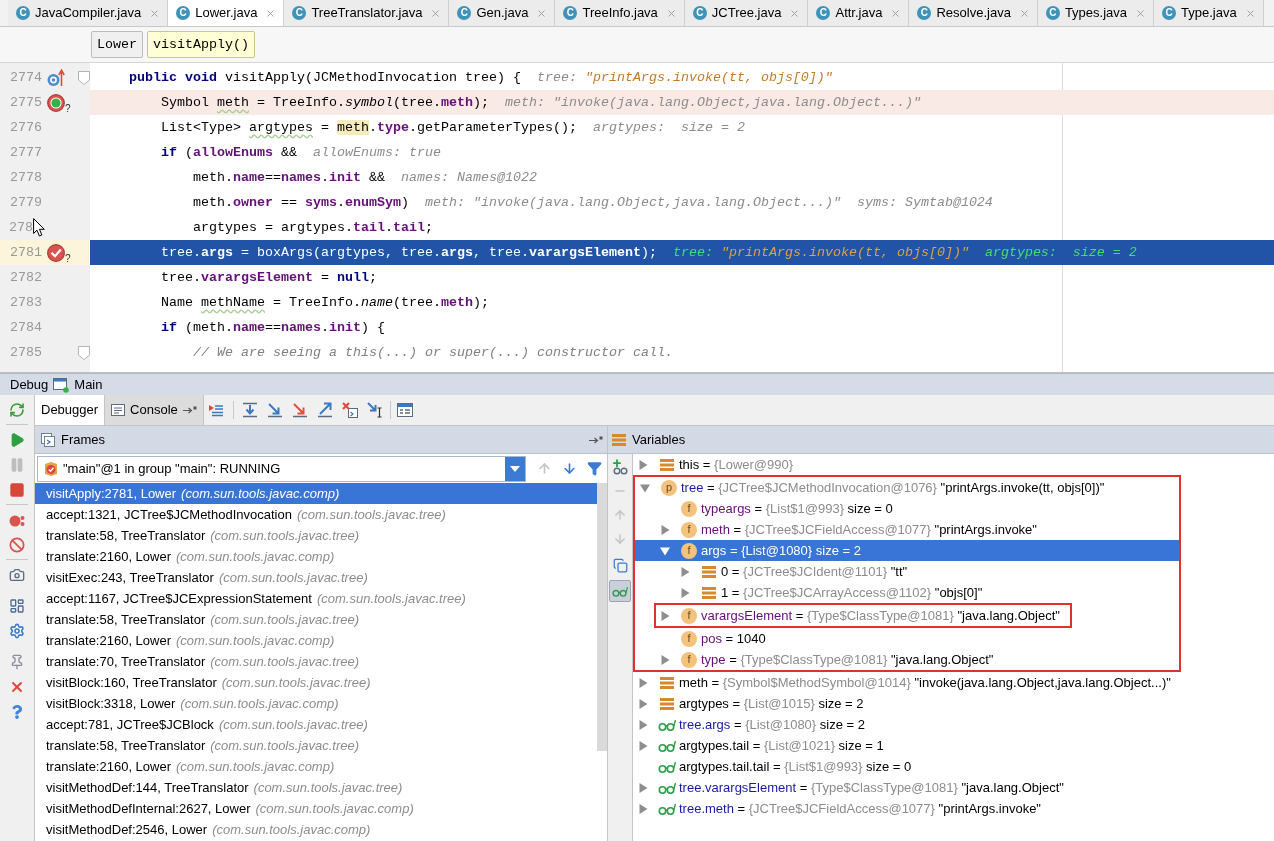  Describe the element at coordinates (88, 13) in the screenshot. I see `editor-tab: C JavaCompiler.java` at that location.